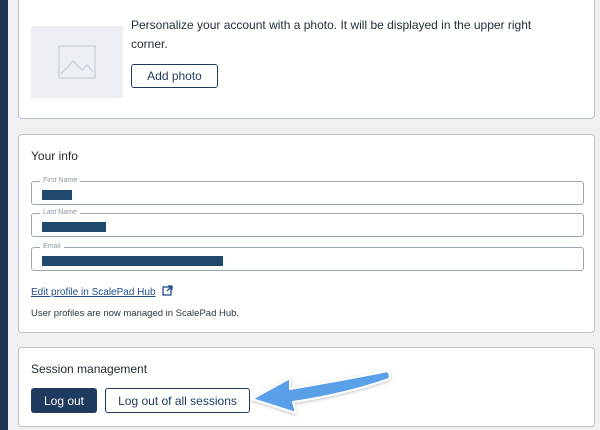 This screenshot has height=430, width=600. Describe the element at coordinates (77, 62) in the screenshot. I see `image-placeholder-icon` at that location.